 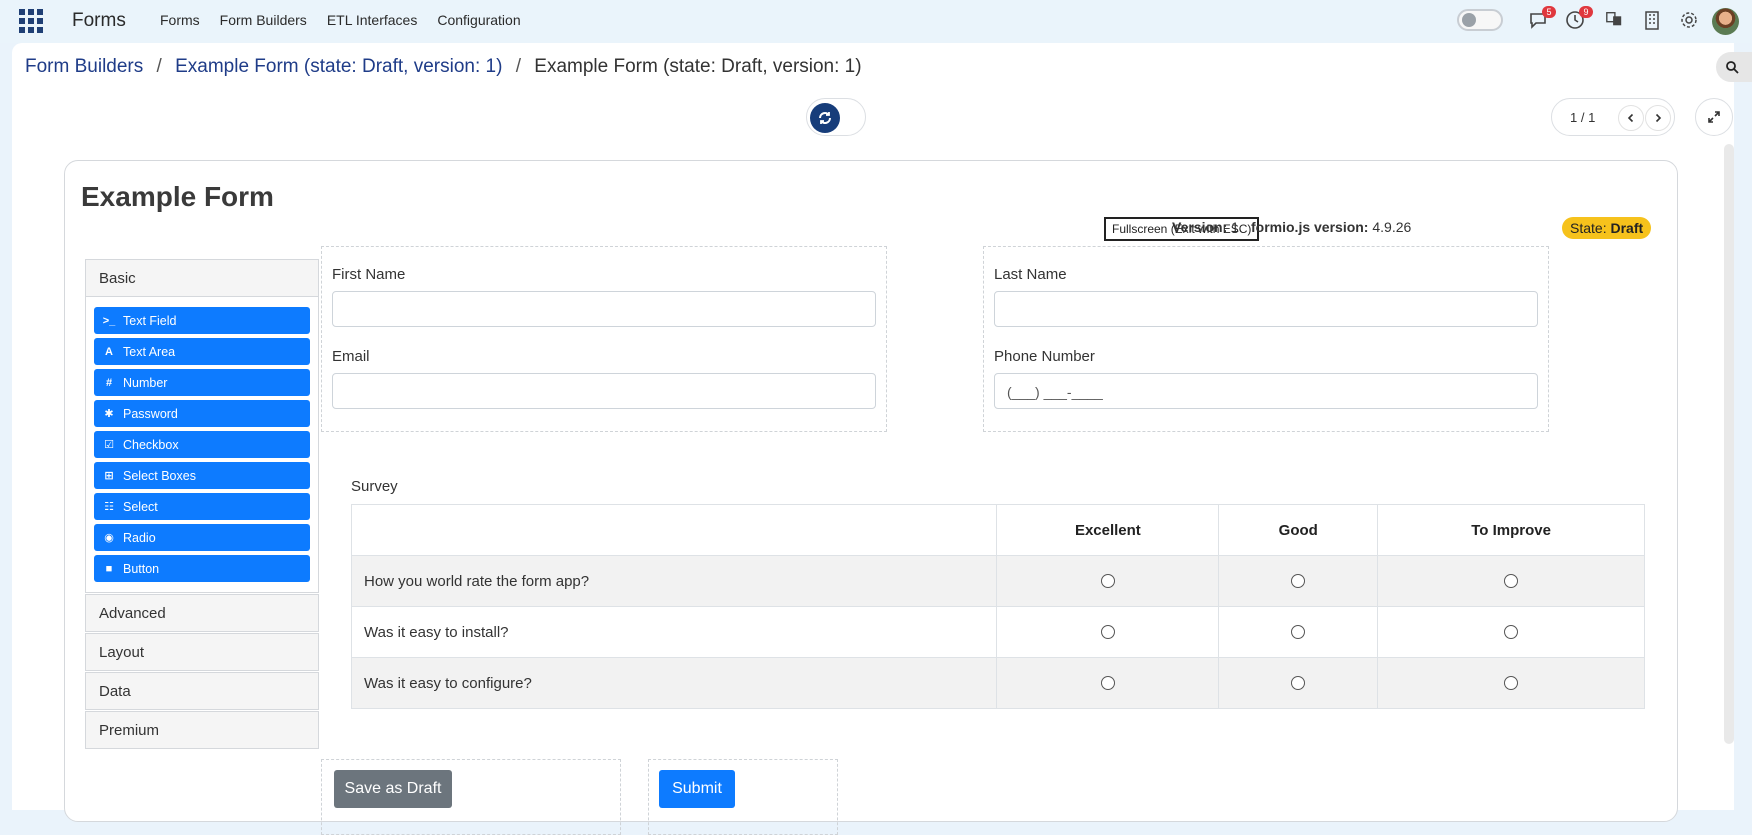 What do you see at coordinates (478, 20) in the screenshot?
I see `nav-item-configuration: Configuration` at bounding box center [478, 20].